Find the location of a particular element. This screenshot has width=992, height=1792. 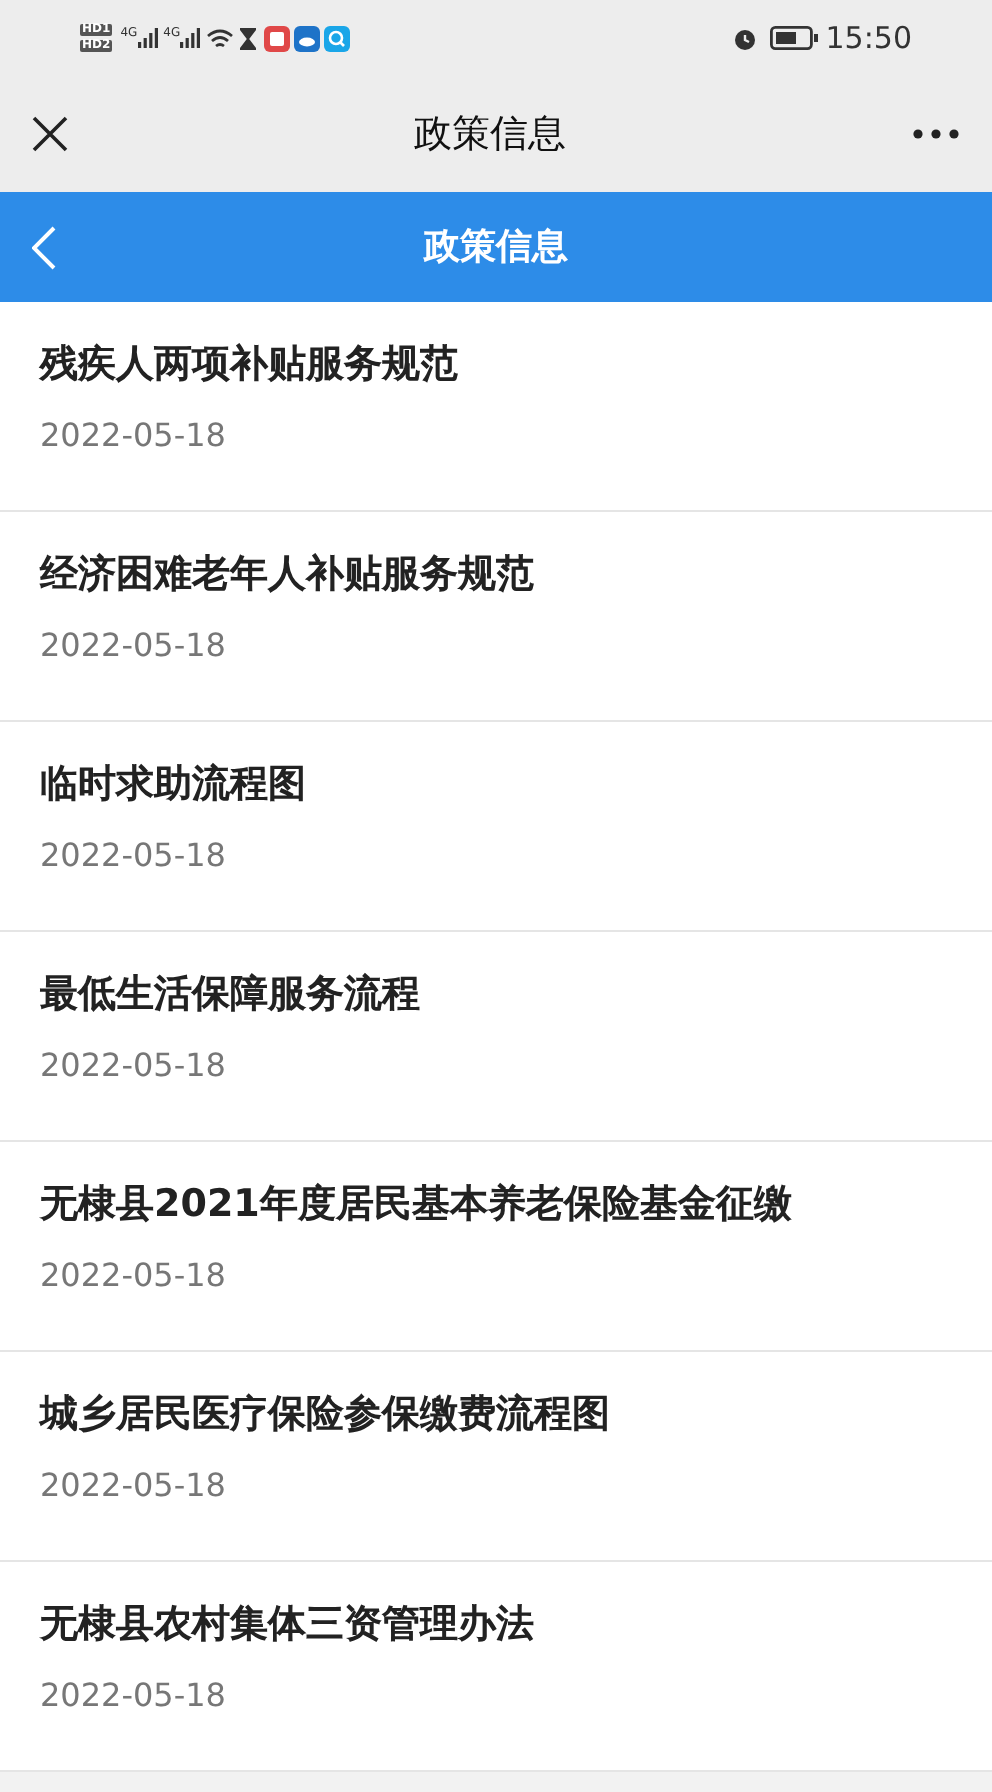

policy-item: 残疾人两项补贴服务规范 2022-05-18 is located at coordinates (496, 407).